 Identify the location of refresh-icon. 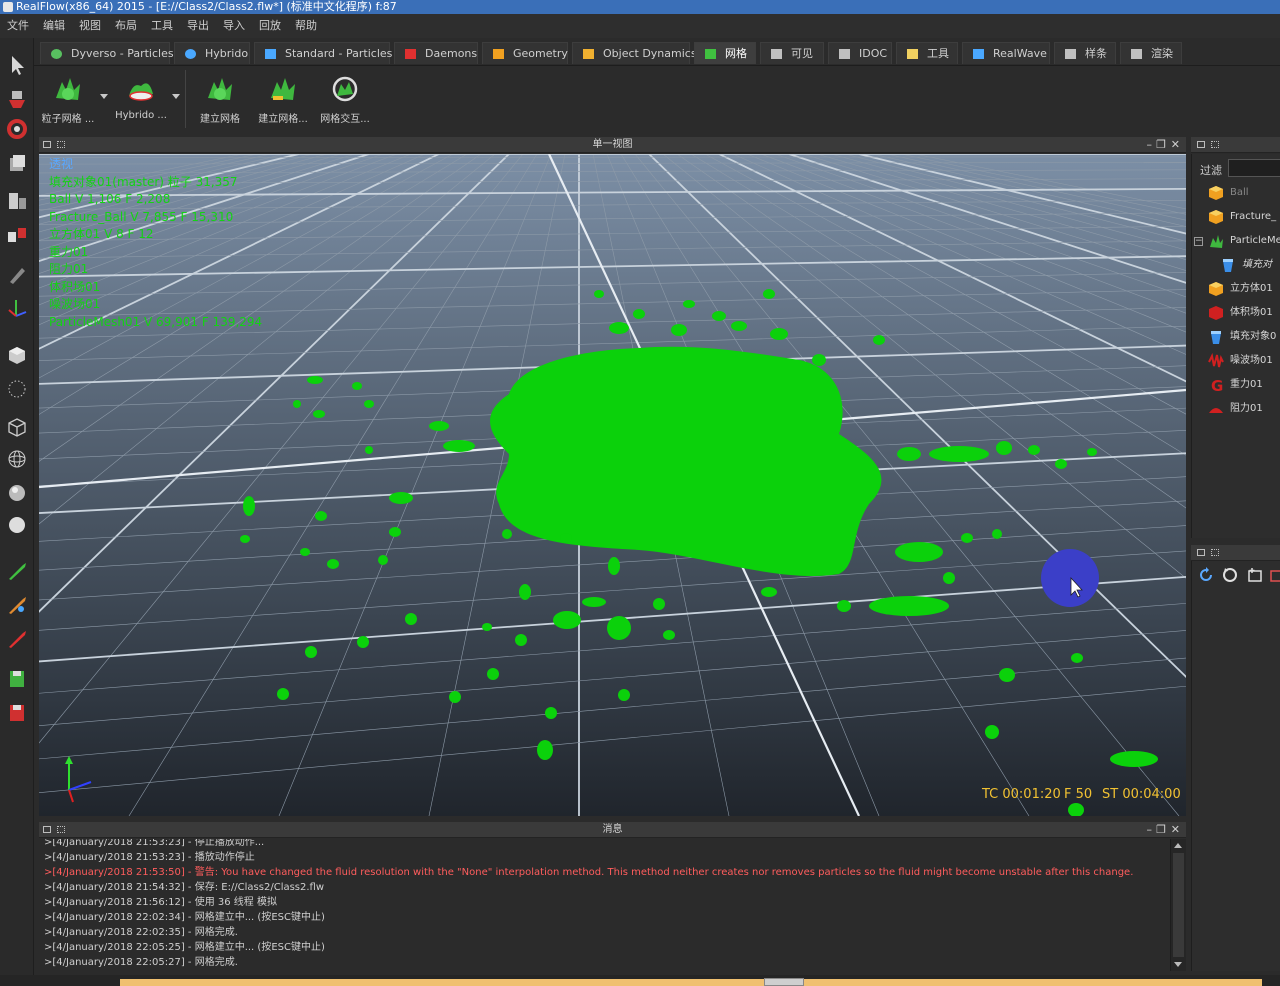
(1206, 575).